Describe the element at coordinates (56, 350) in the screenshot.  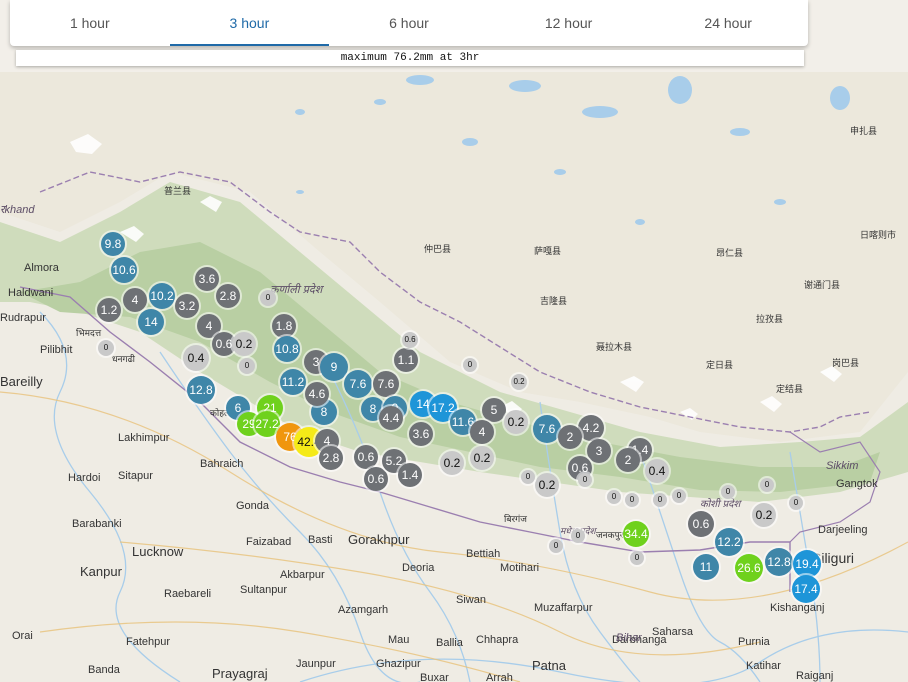
I see `place-label: Pilibhit` at that location.